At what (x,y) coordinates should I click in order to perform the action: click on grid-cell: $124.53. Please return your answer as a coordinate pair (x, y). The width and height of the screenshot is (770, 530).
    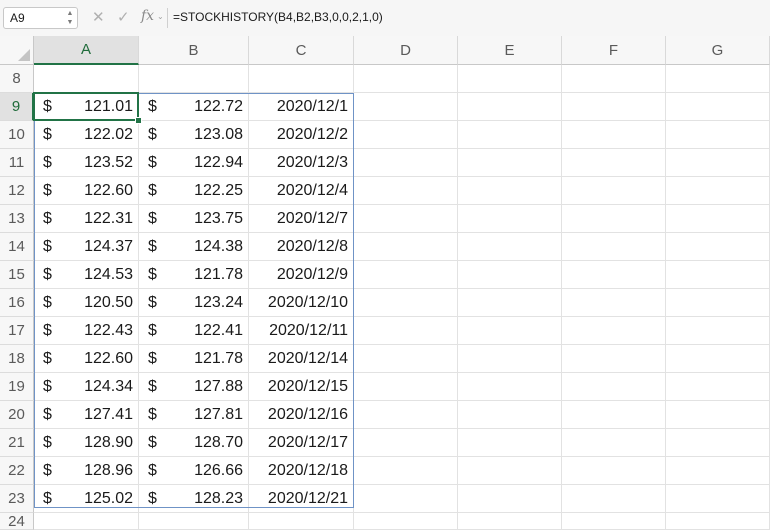
    Looking at the image, I should click on (86, 275).